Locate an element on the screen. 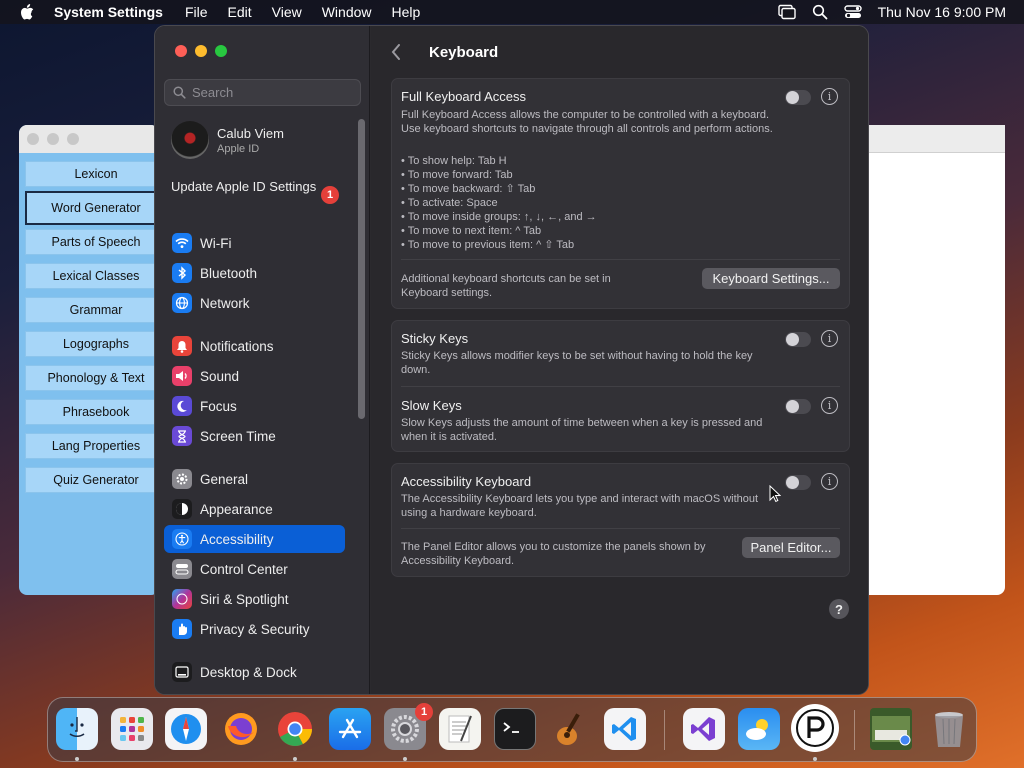 Image resolution: width=1024 pixels, height=768 pixels. sidebar-item-bluetooth: Bluetooth is located at coordinates (254, 273).